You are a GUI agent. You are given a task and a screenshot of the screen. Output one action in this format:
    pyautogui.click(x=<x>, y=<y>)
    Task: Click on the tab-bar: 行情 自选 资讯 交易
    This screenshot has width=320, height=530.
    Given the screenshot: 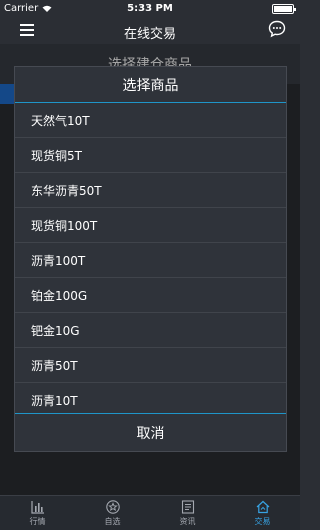 What is the action you would take?
    pyautogui.click(x=150, y=512)
    